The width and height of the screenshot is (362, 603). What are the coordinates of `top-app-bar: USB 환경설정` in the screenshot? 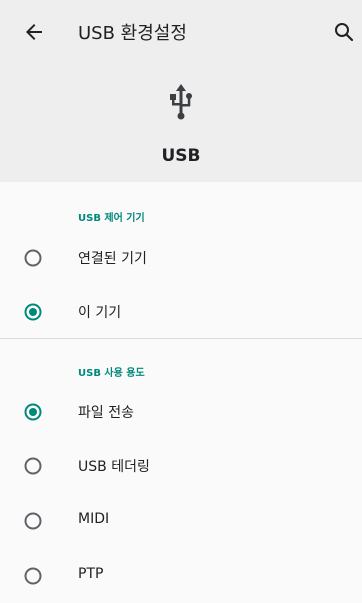 It's located at (181, 32).